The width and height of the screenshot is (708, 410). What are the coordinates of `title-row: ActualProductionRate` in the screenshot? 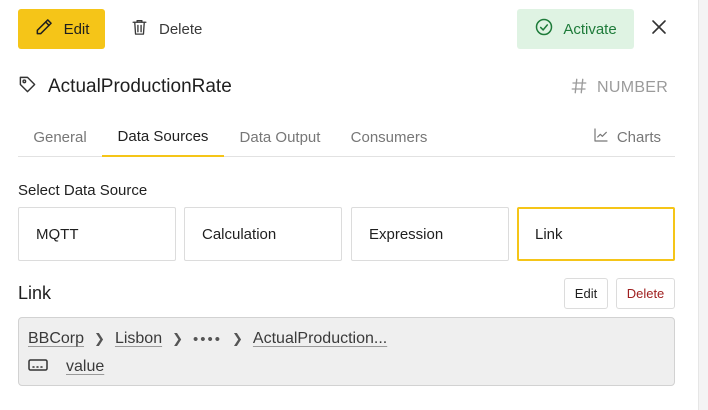 It's located at (125, 87).